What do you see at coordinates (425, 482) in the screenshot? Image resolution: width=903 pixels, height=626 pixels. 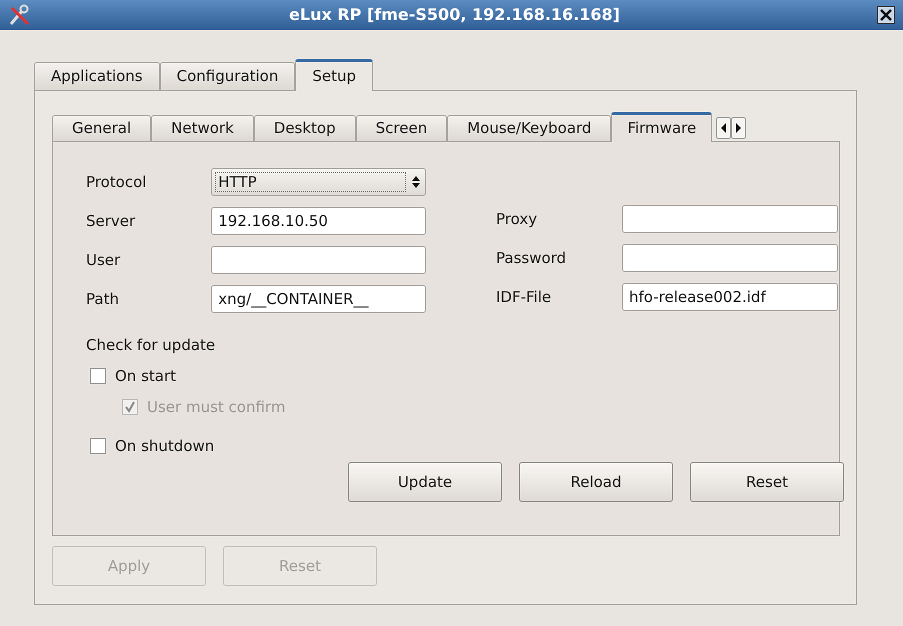 I see `button: Update` at bounding box center [425, 482].